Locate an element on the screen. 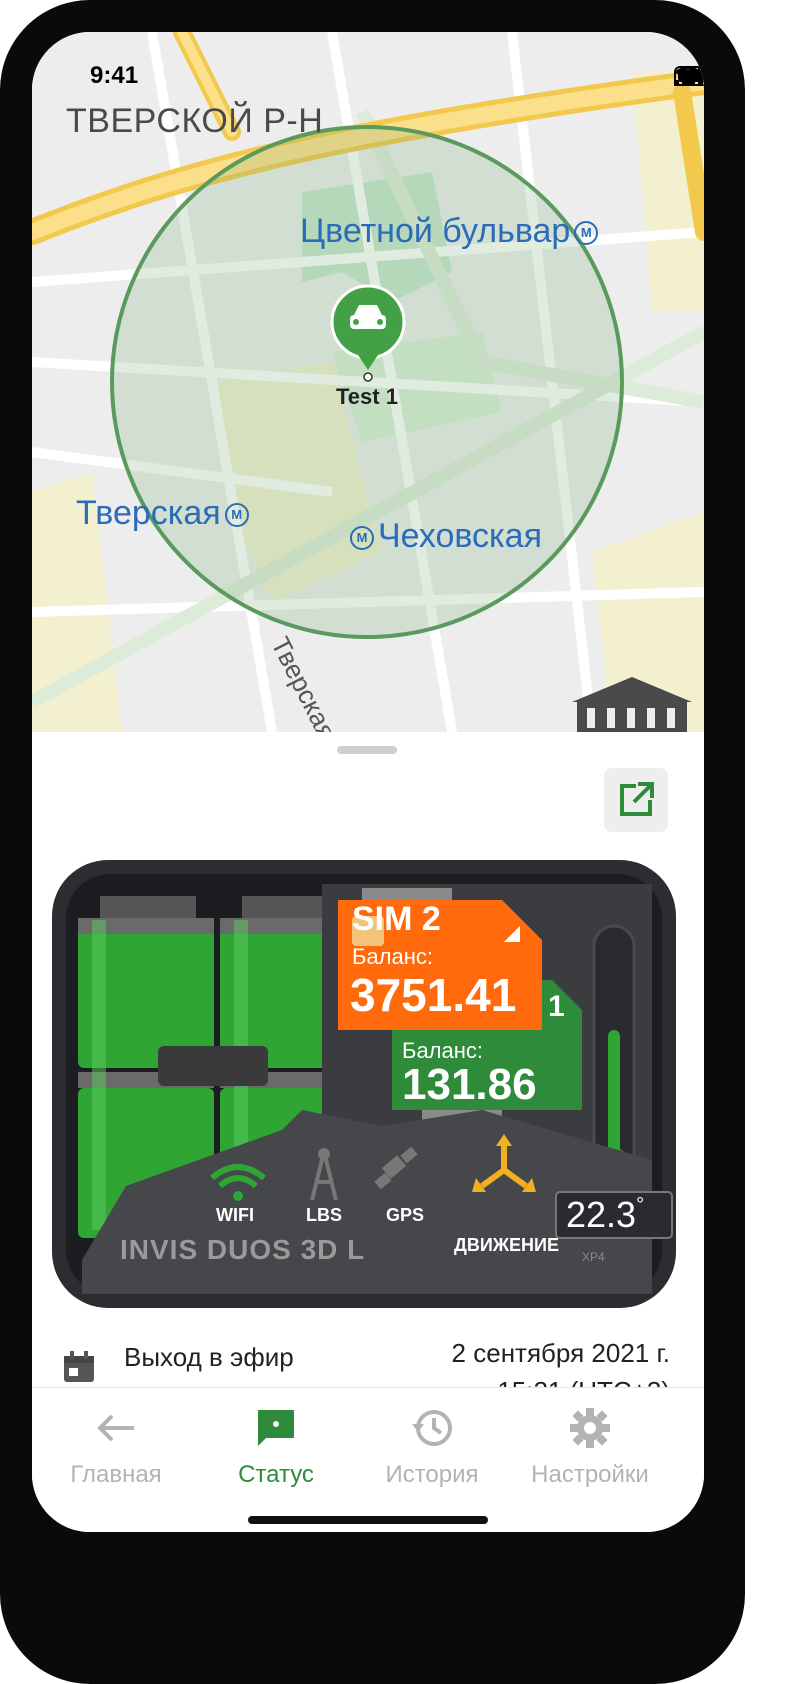 The width and height of the screenshot is (800, 1684). side-button is located at coordinates (741, 483).